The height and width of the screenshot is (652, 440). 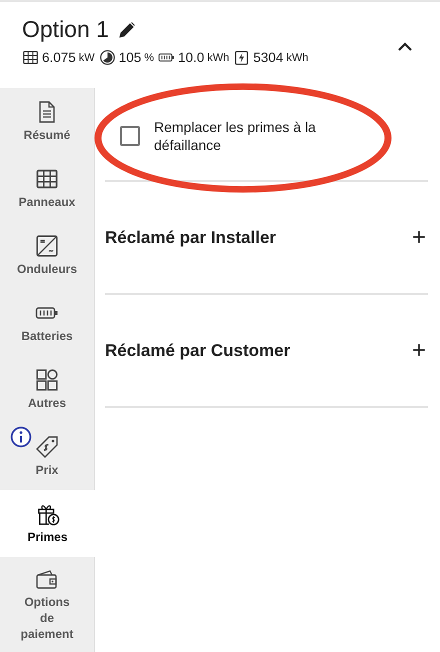 What do you see at coordinates (130, 136) in the screenshot?
I see `checkbox` at bounding box center [130, 136].